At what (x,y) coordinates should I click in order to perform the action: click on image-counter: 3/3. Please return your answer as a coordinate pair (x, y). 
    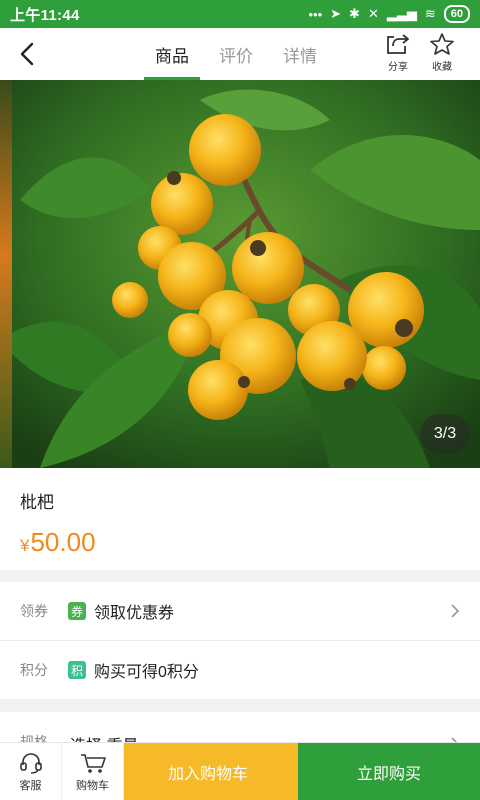
    Looking at the image, I should click on (445, 434).